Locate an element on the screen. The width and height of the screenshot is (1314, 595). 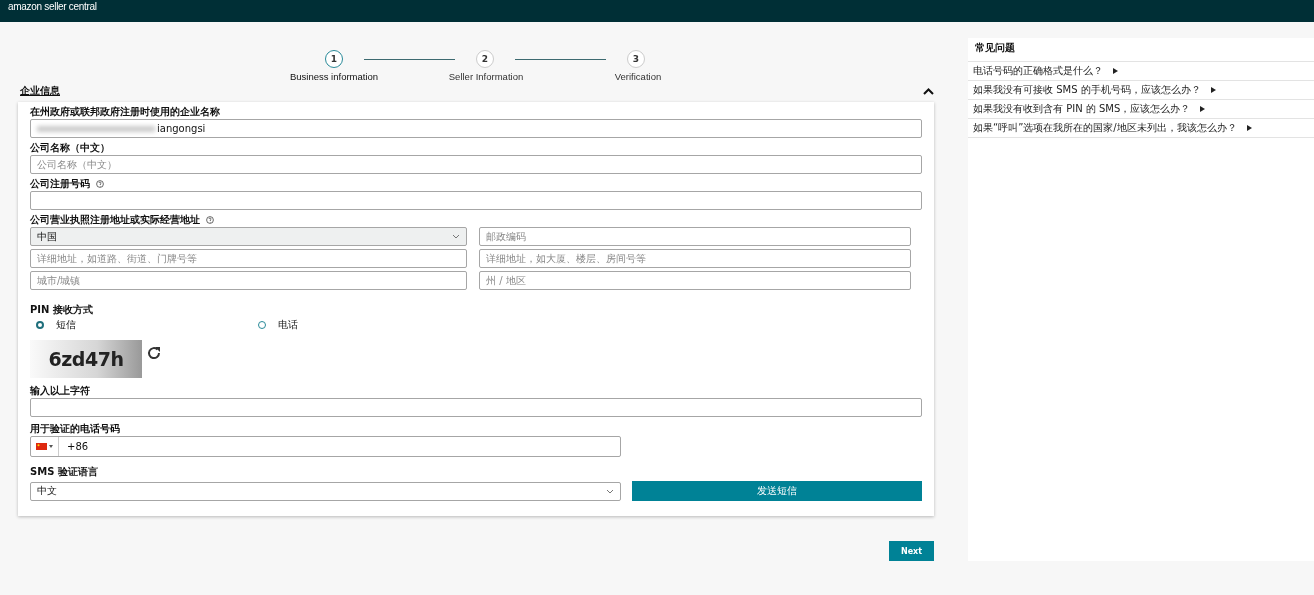
captcha-image: 6zd47h is located at coordinates (86, 359).